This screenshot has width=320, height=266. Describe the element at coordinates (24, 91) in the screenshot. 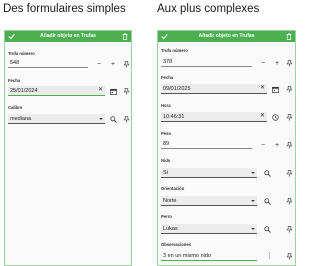

I see `fecha-value: 25/01/2024` at that location.